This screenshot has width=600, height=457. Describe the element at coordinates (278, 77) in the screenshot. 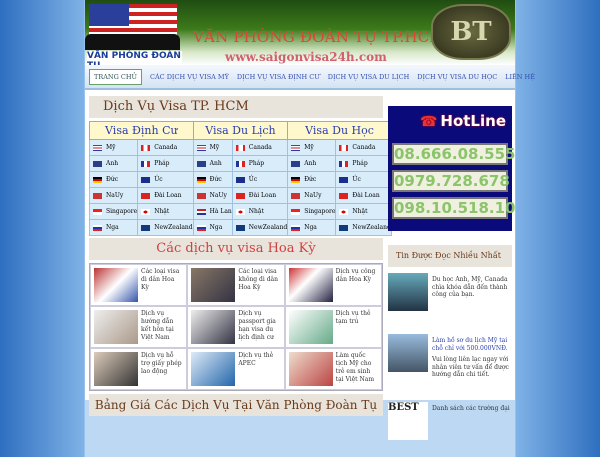

I see `nav-item: DỊCH VỤ VISA ĐỊNH CƯ` at that location.